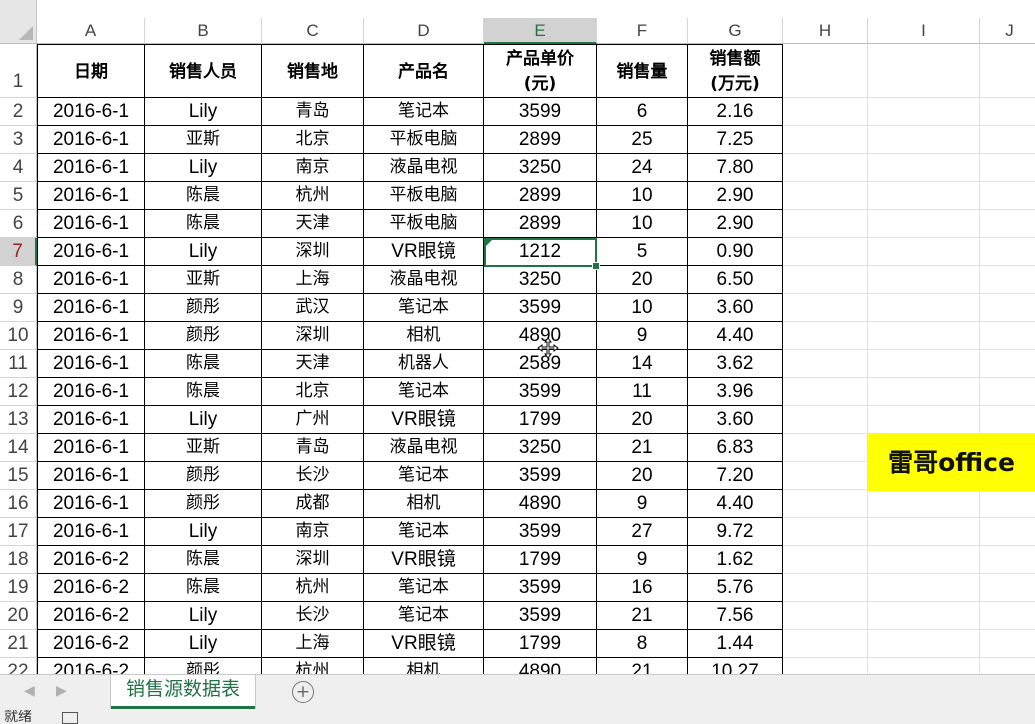  Describe the element at coordinates (18, 420) in the screenshot. I see `row-header: 13` at that location.